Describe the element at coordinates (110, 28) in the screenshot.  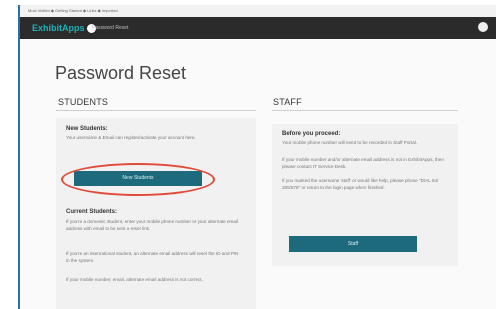
I see `nav-password-reset: Password Reset` at that location.